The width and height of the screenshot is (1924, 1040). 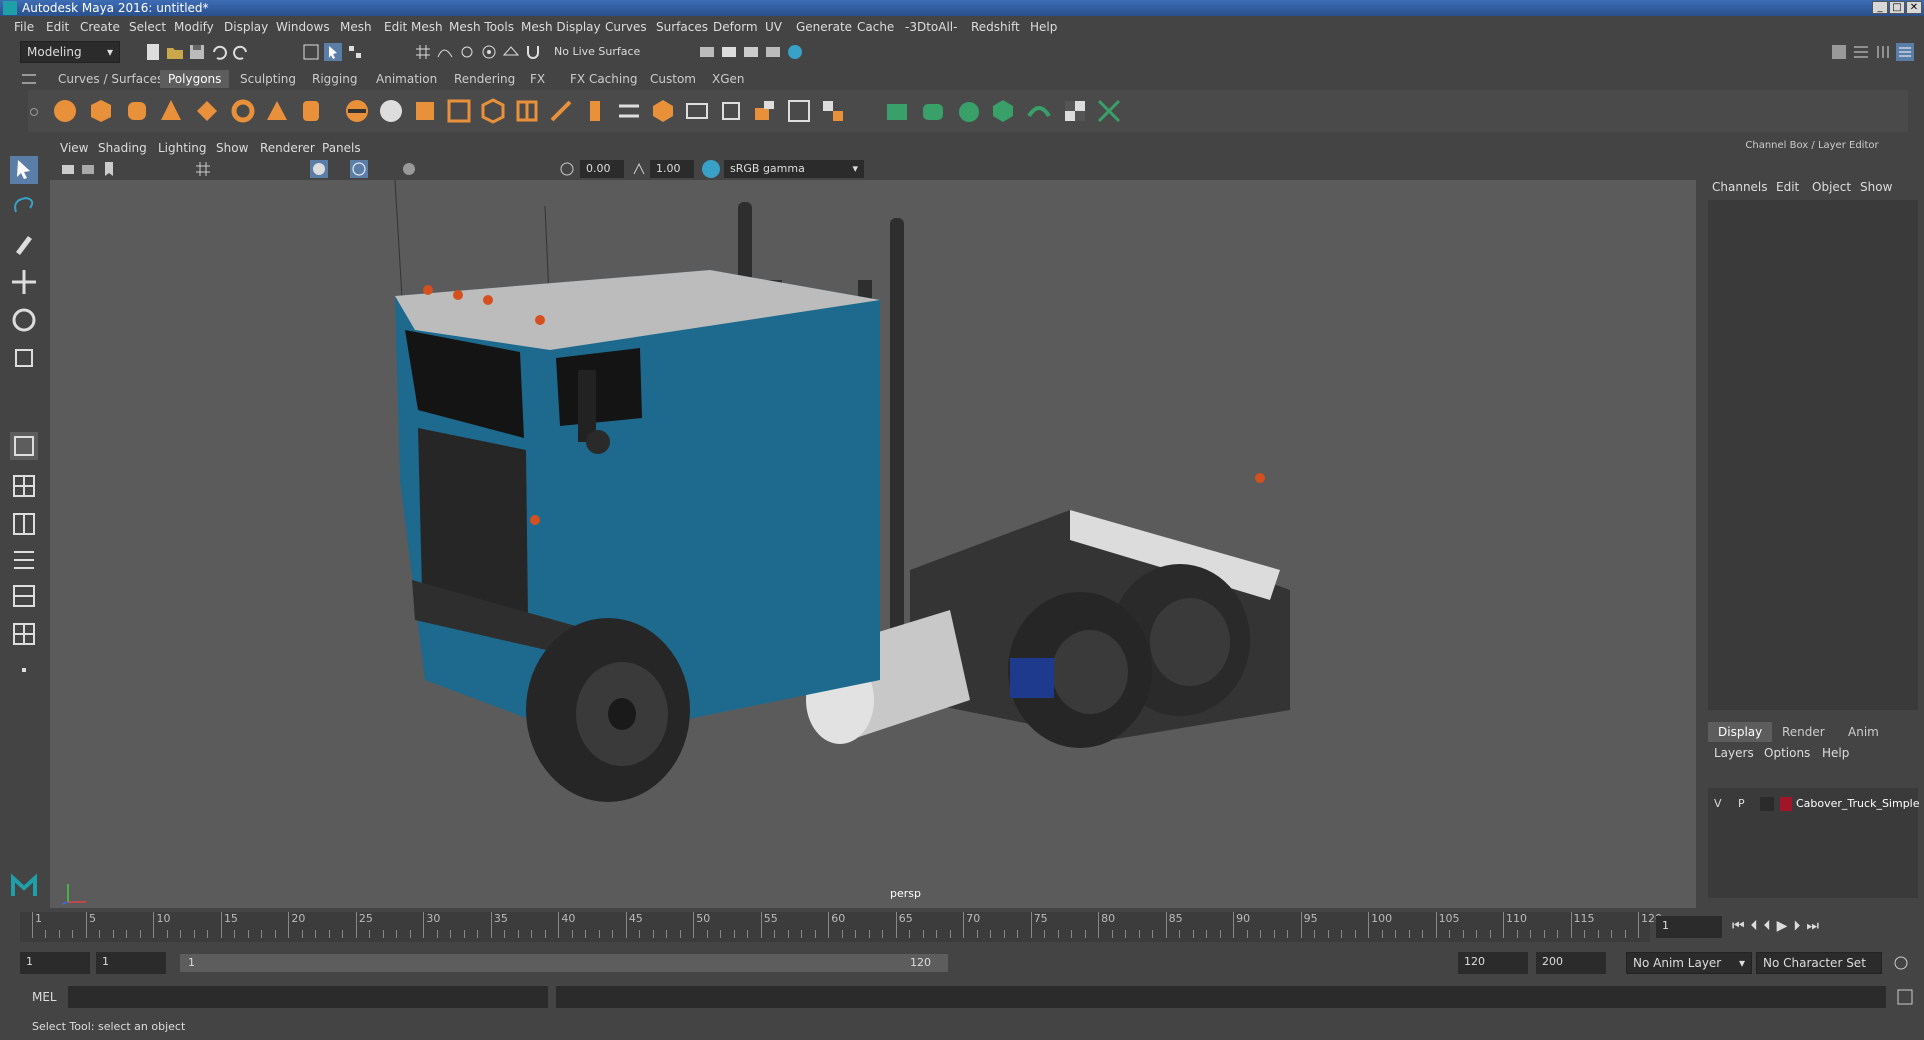 What do you see at coordinates (639, 169) in the screenshot?
I see `gamma-icon` at bounding box center [639, 169].